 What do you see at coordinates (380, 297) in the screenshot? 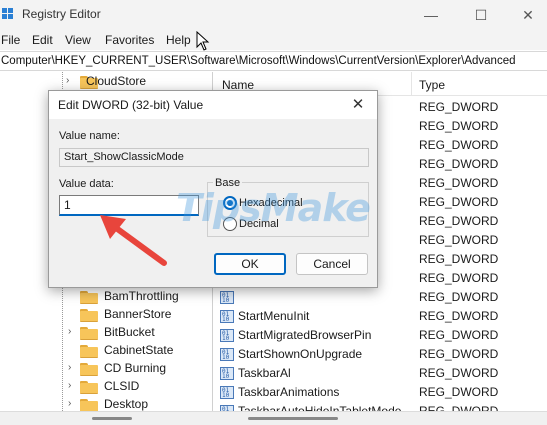
I see `list-row: 0110 REG_DWORD` at bounding box center [380, 297].